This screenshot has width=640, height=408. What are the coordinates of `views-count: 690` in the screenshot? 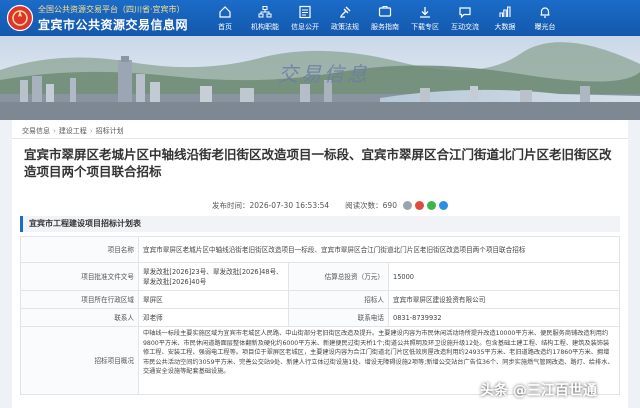 It's located at (389, 205).